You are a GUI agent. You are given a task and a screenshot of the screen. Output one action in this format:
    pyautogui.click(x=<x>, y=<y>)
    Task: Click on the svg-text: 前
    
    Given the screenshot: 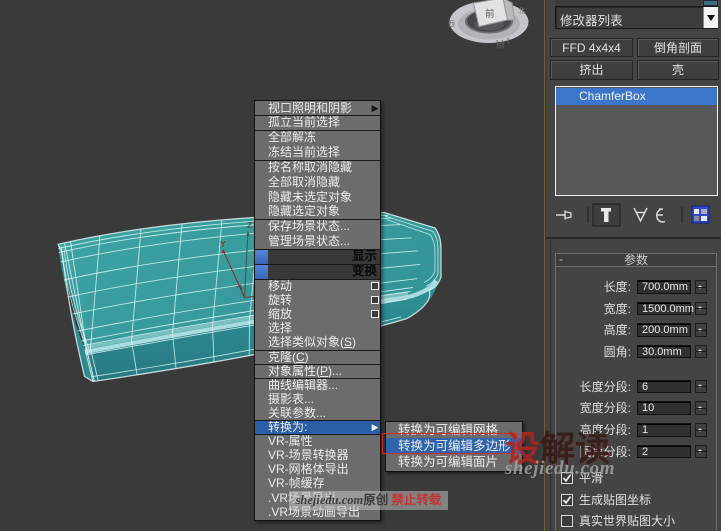 What is the action you would take?
    pyautogui.click(x=490, y=14)
    